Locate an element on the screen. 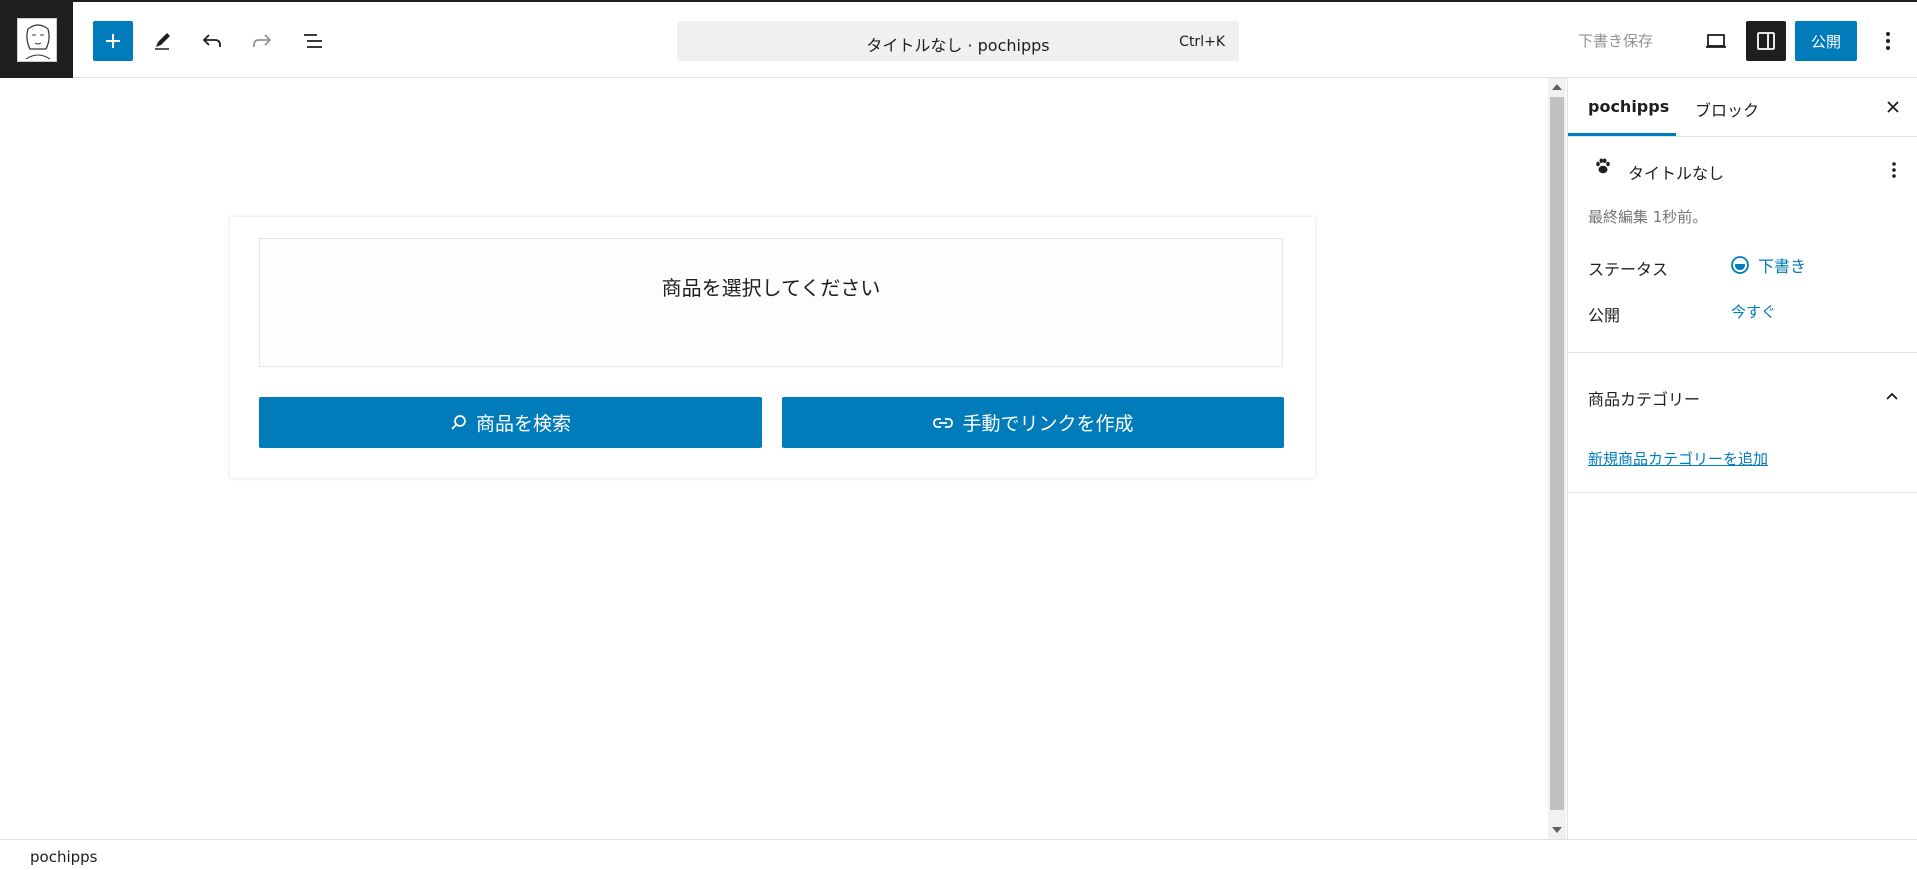 The image size is (1917, 870). link-icon is located at coordinates (943, 422).